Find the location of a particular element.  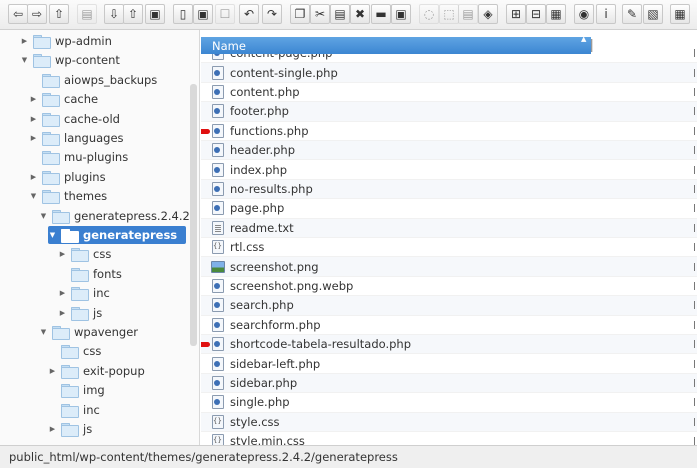

cut-icon: ✂ is located at coordinates (320, 14).